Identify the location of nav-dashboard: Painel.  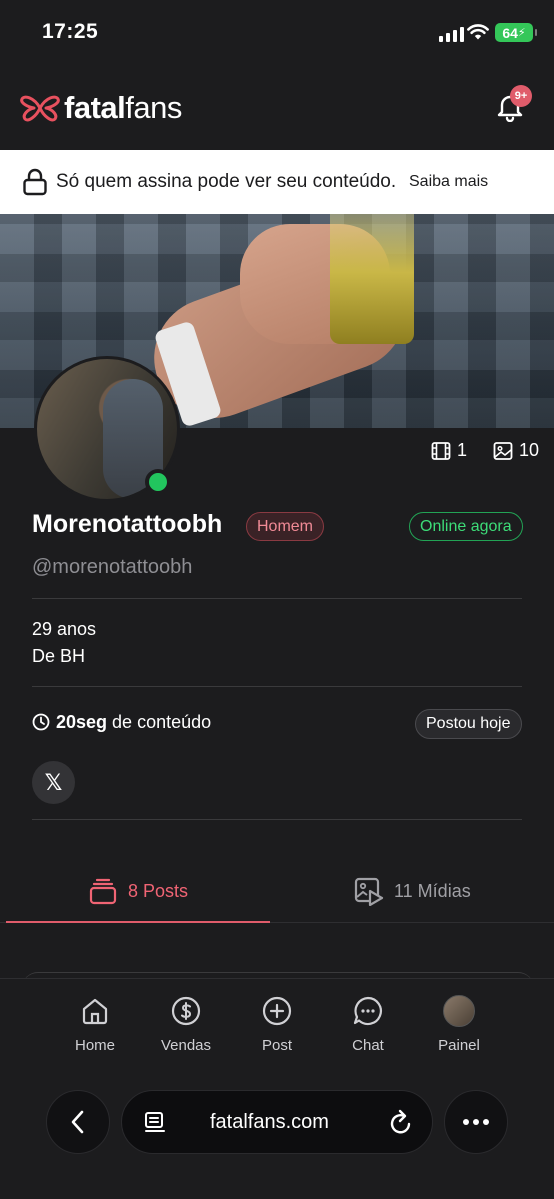
(459, 1024).